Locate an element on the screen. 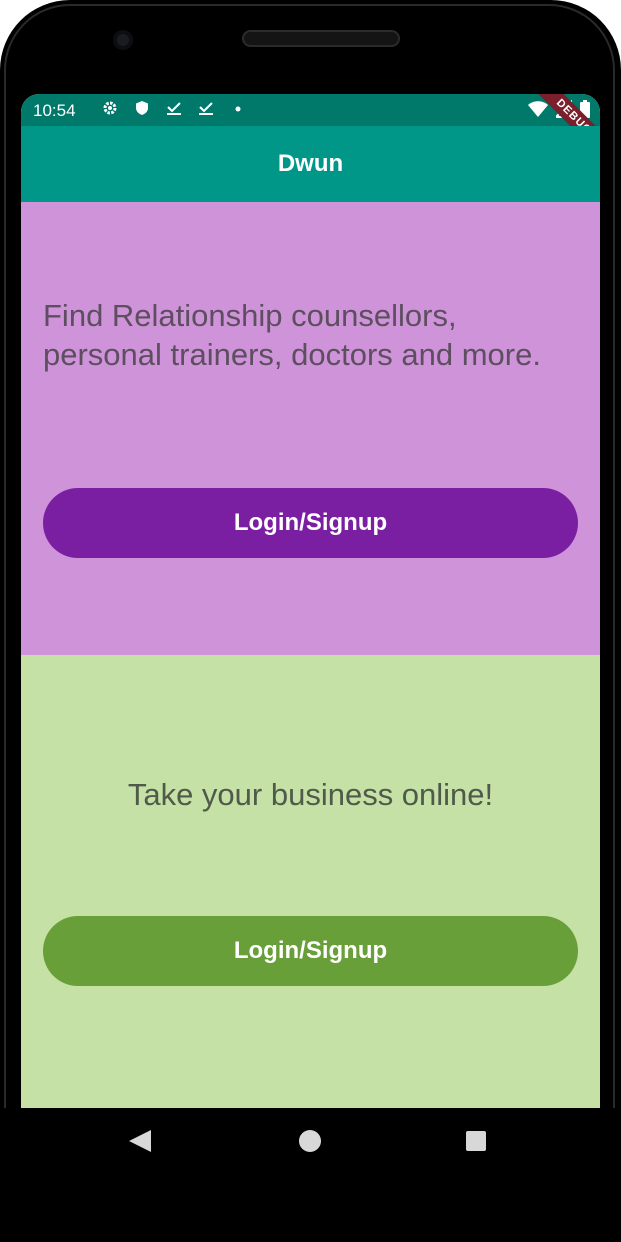 This screenshot has width=621, height=1242. business-tagline: Take your business online! is located at coordinates (310, 794).